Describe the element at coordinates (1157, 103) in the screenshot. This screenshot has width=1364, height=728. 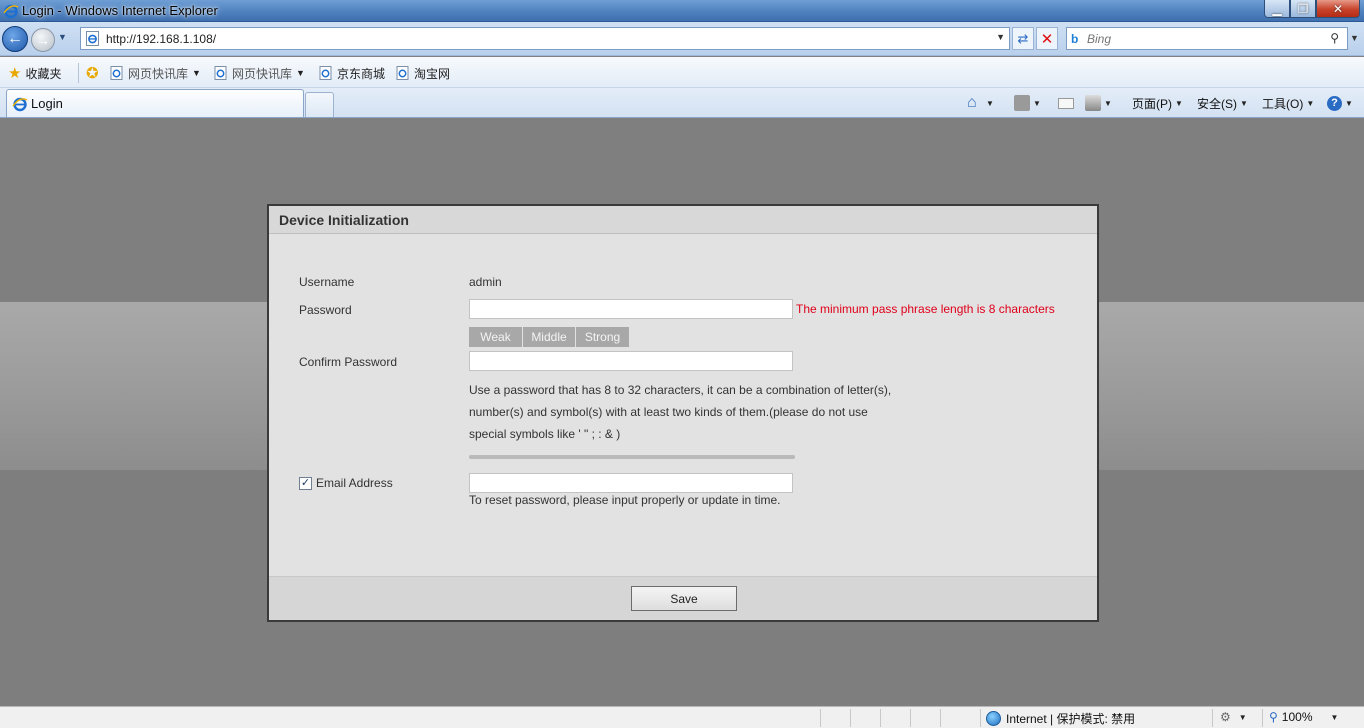
I see `page-menu-button: 页面(P) ▼` at that location.